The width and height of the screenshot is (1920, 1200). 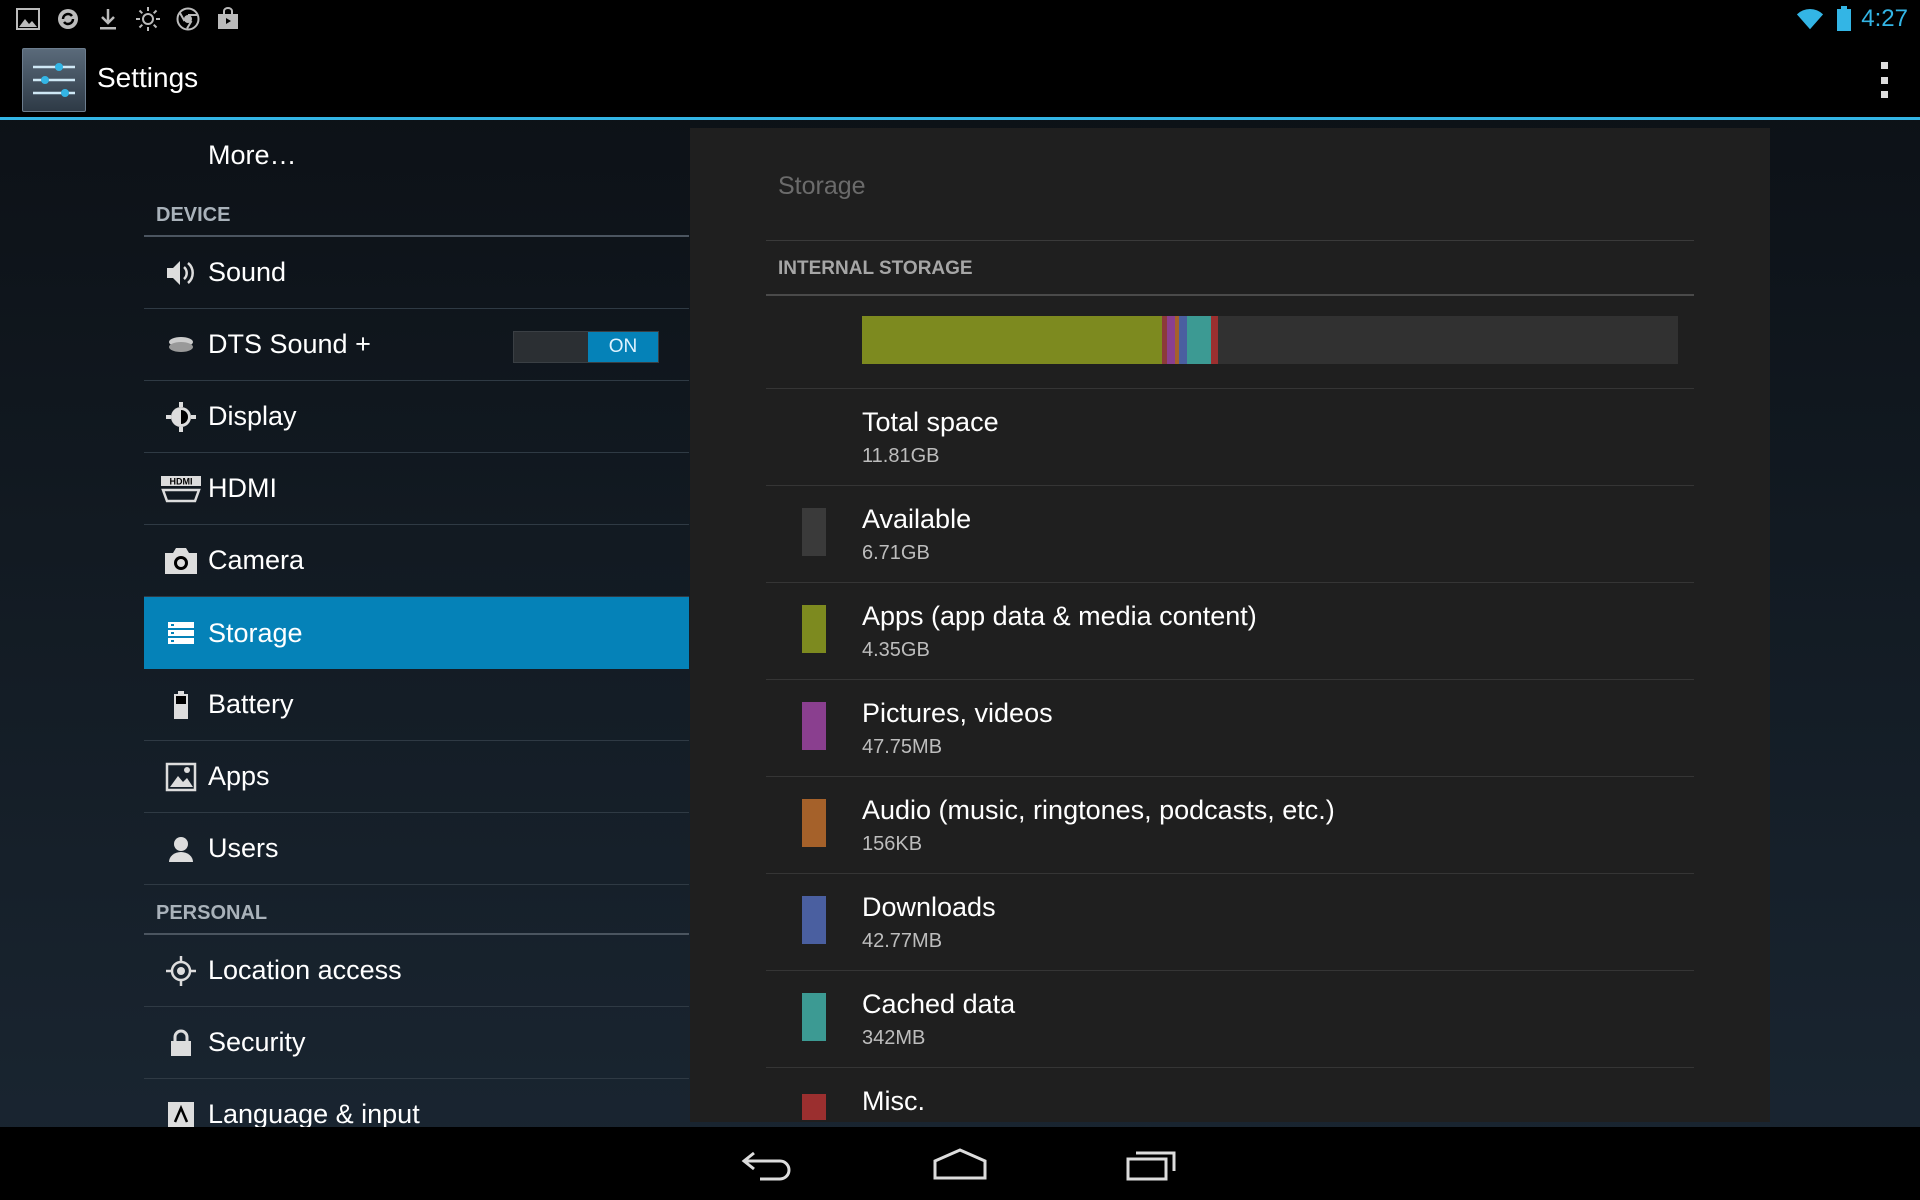 I want to click on storage-row-label: Pictures, videos, so click(x=957, y=713).